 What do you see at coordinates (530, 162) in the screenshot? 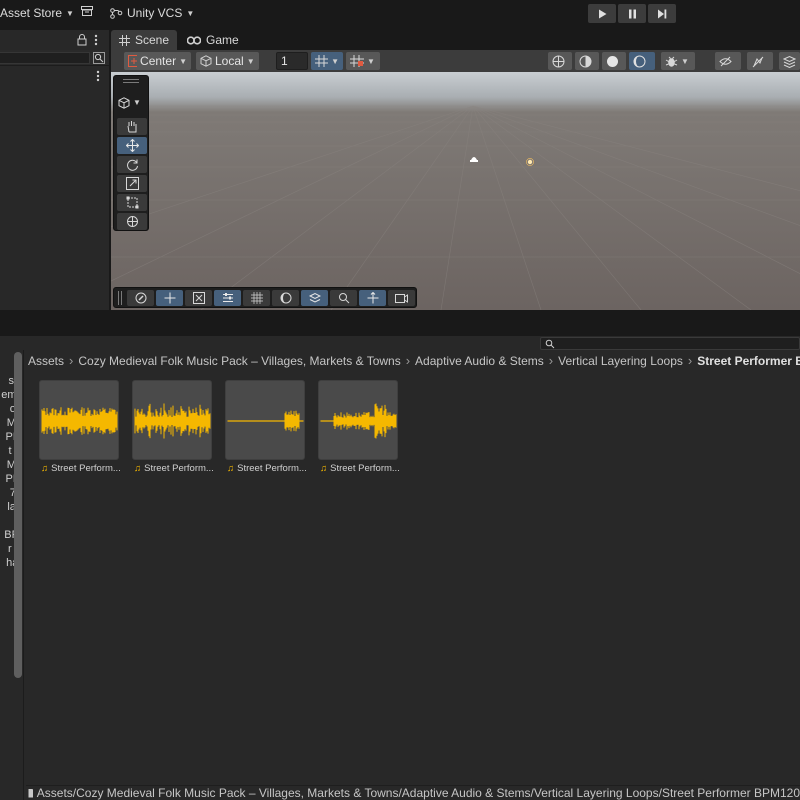
I see `light-source-gizmo` at bounding box center [530, 162].